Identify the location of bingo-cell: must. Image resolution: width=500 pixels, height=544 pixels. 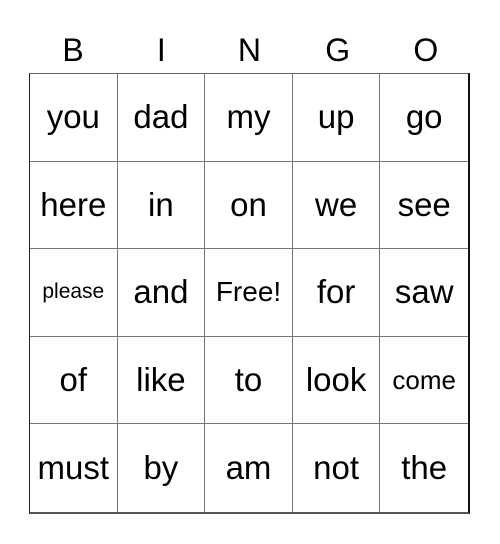
(74, 468).